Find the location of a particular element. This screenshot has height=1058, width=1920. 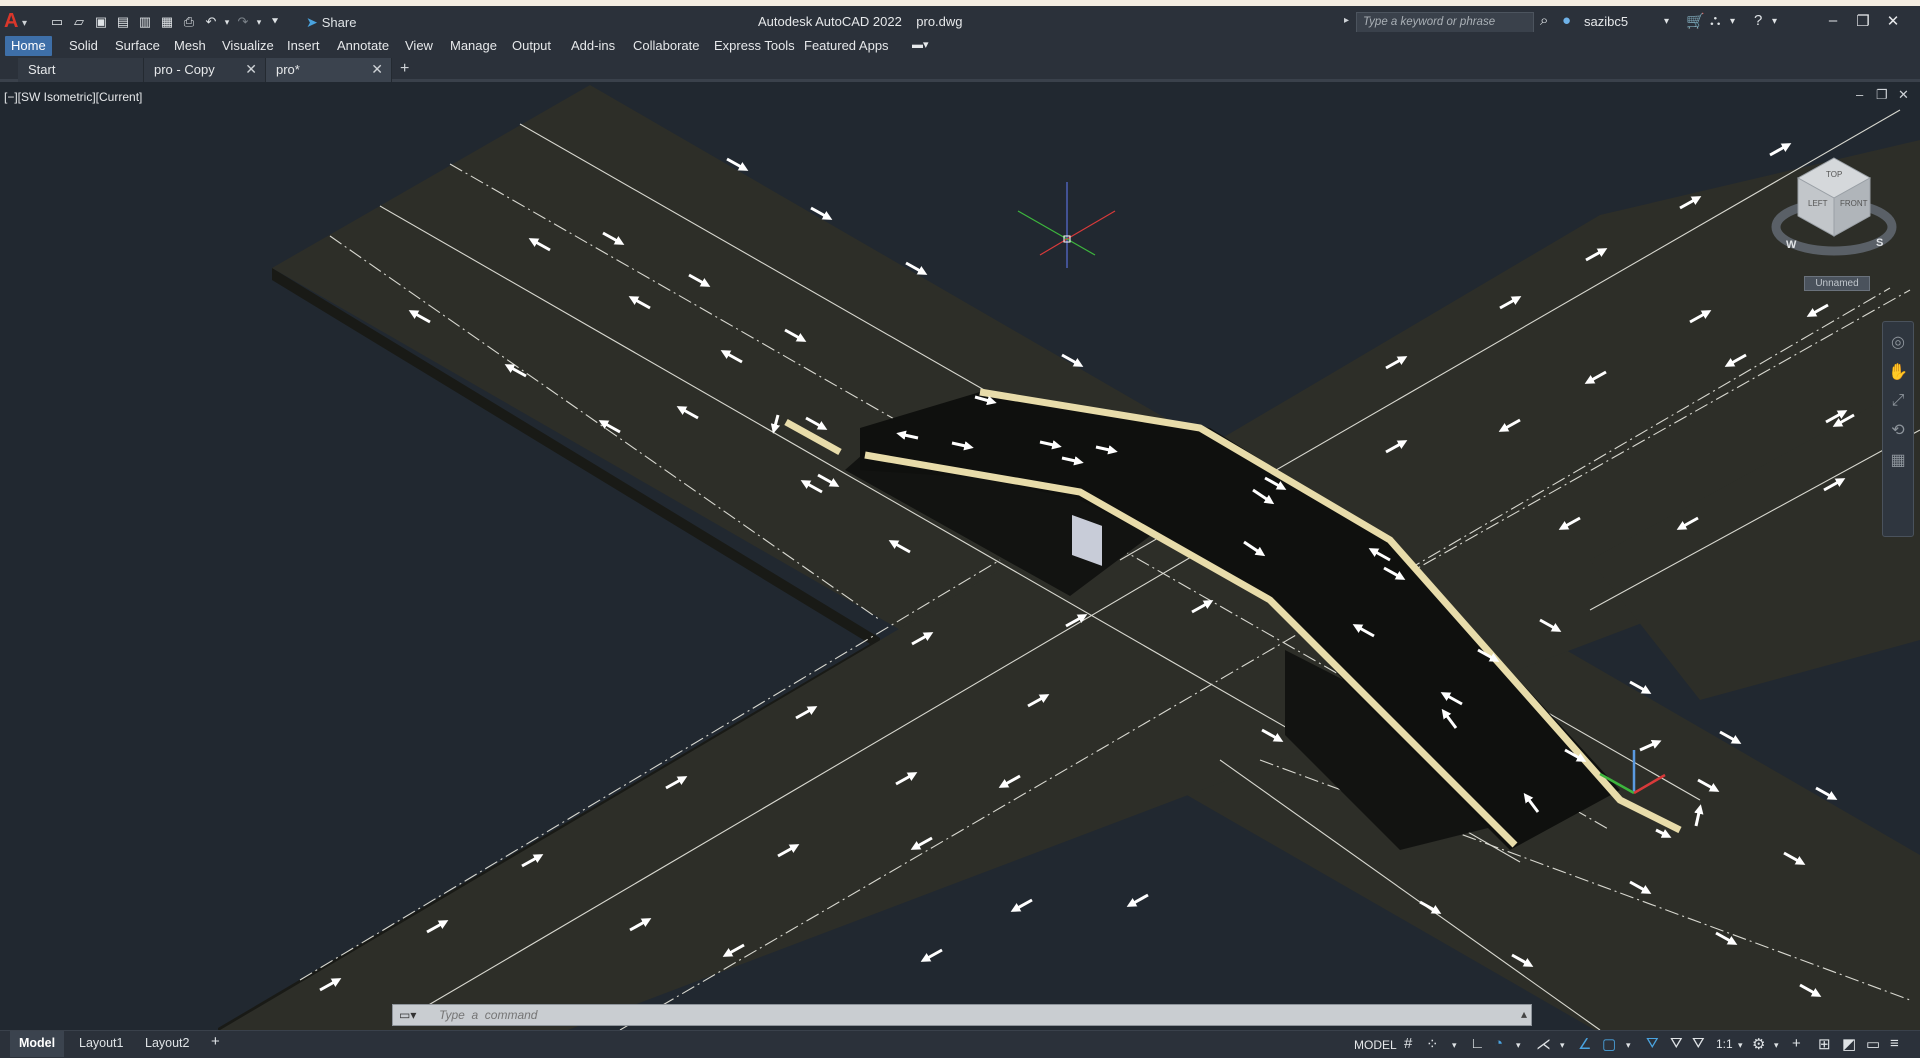

showmotion-icon: ▦ is located at coordinates (1898, 460).